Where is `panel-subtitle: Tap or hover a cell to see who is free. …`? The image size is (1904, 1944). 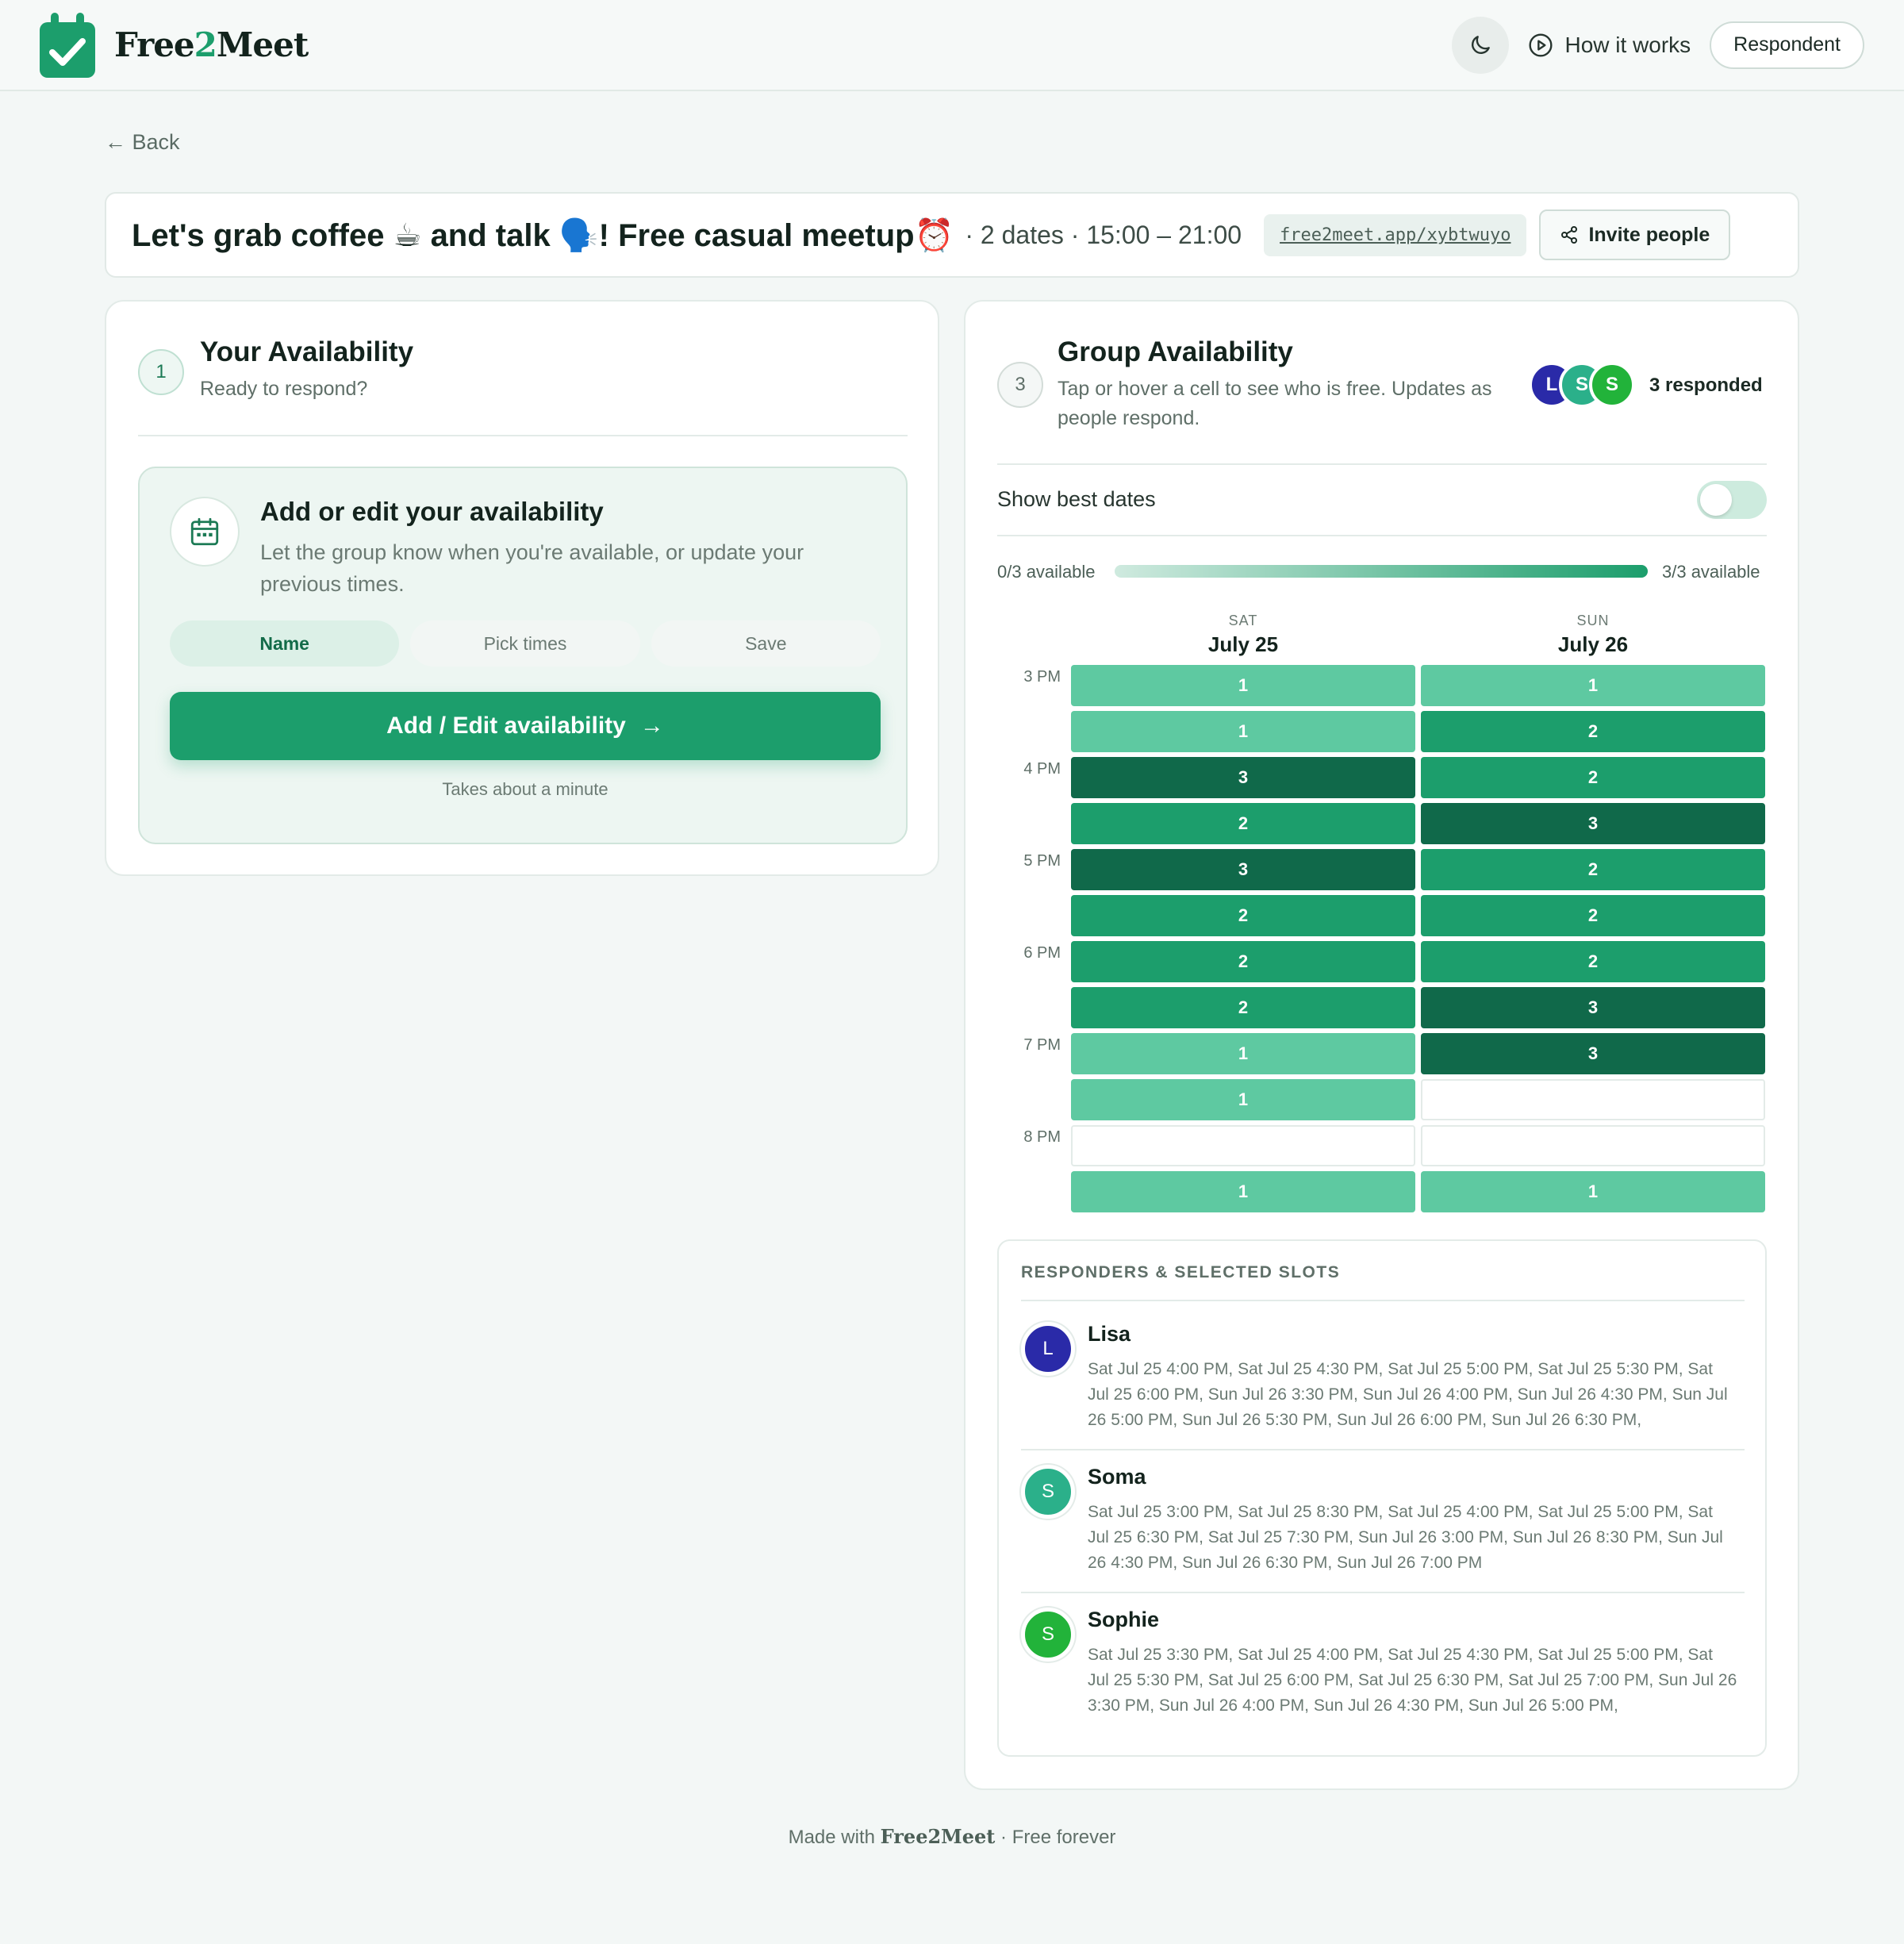
panel-subtitle: Tap or hover a cell to see who is free. … is located at coordinates (1275, 403).